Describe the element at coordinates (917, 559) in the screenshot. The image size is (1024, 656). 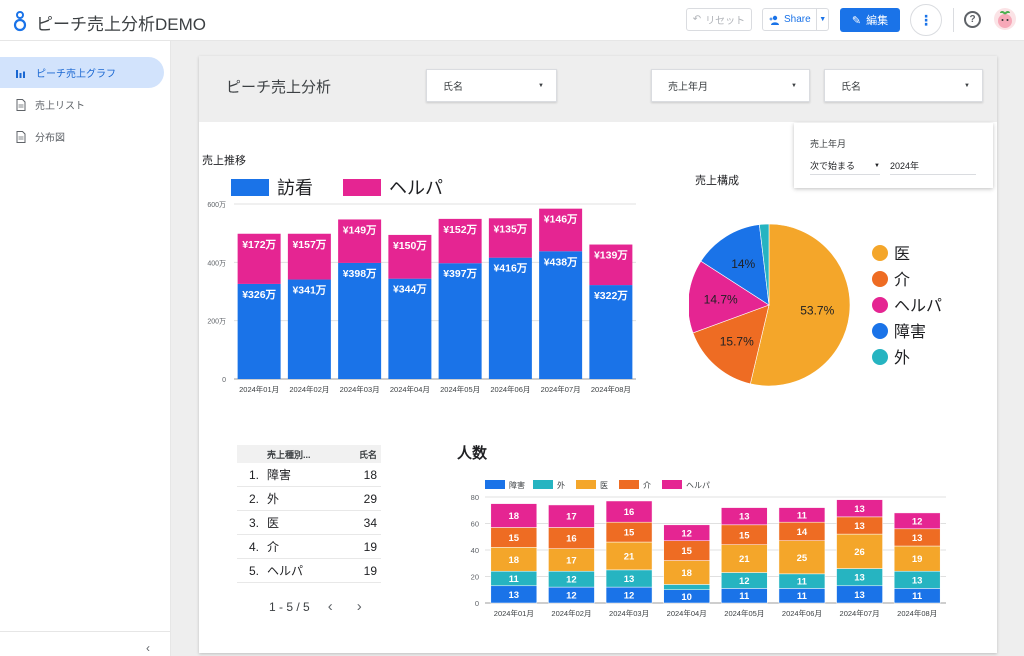
I see `bar-data-label: 19` at that location.